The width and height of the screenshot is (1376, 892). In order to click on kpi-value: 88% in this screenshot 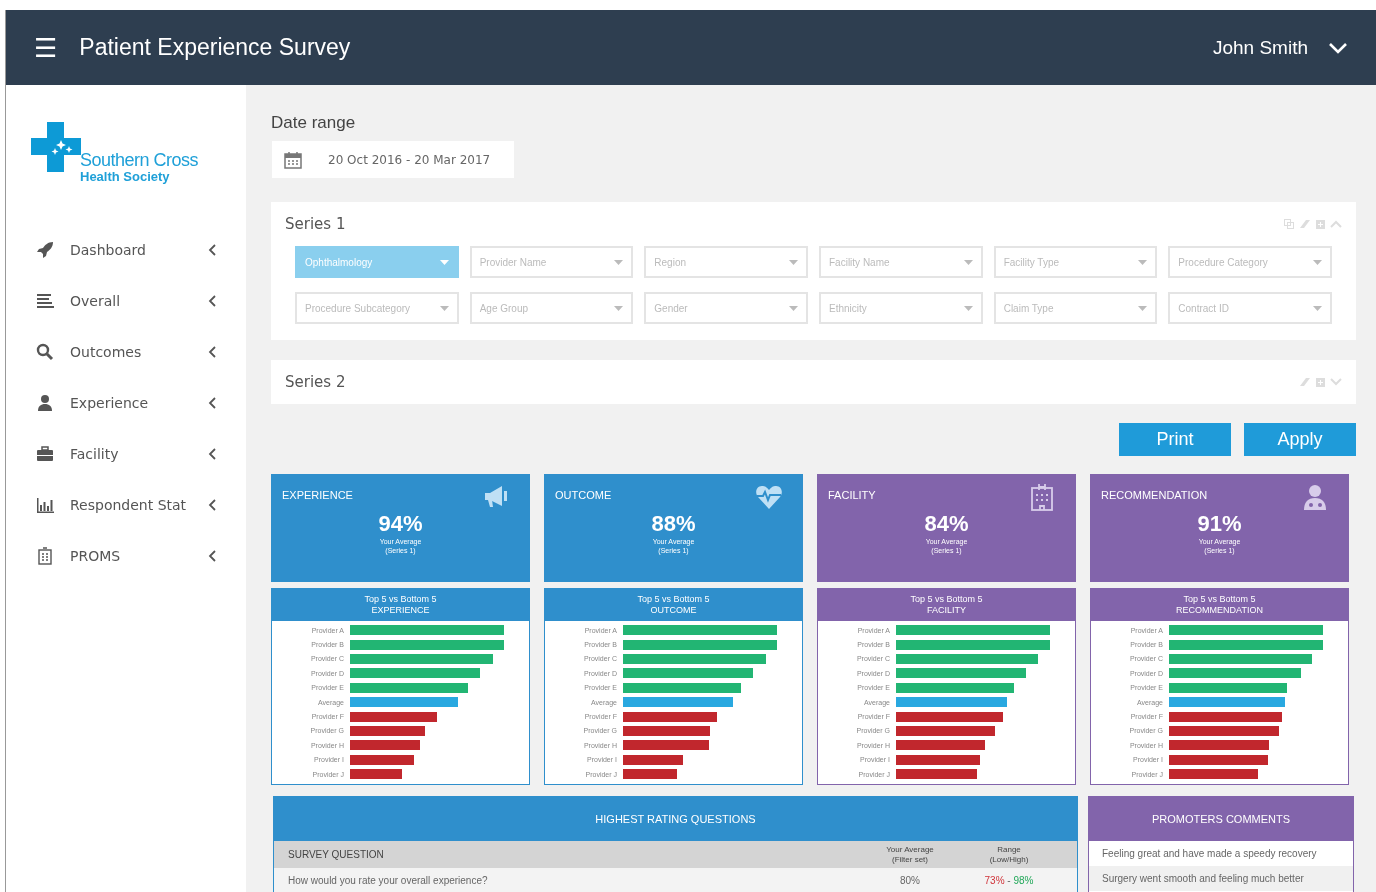, I will do `click(673, 524)`.